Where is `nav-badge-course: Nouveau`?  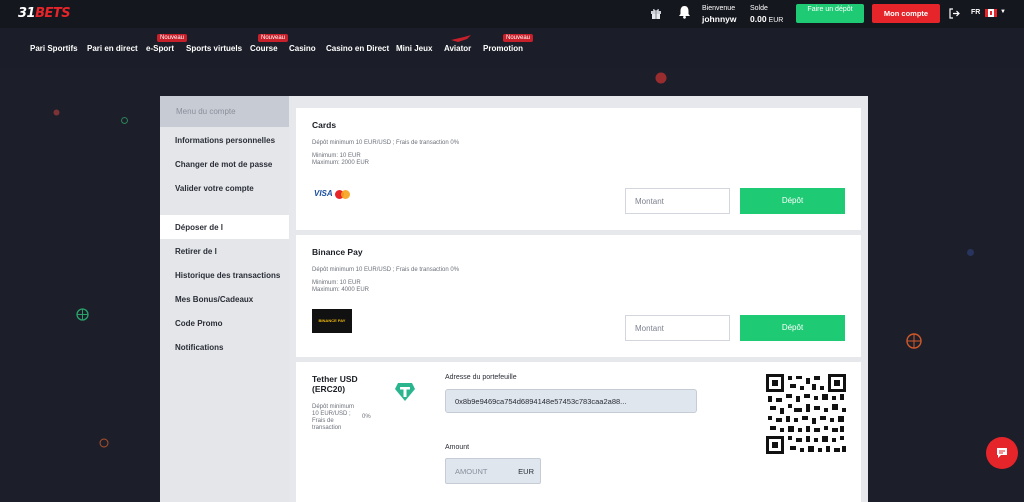
nav-badge-course: Nouveau is located at coordinates (273, 38).